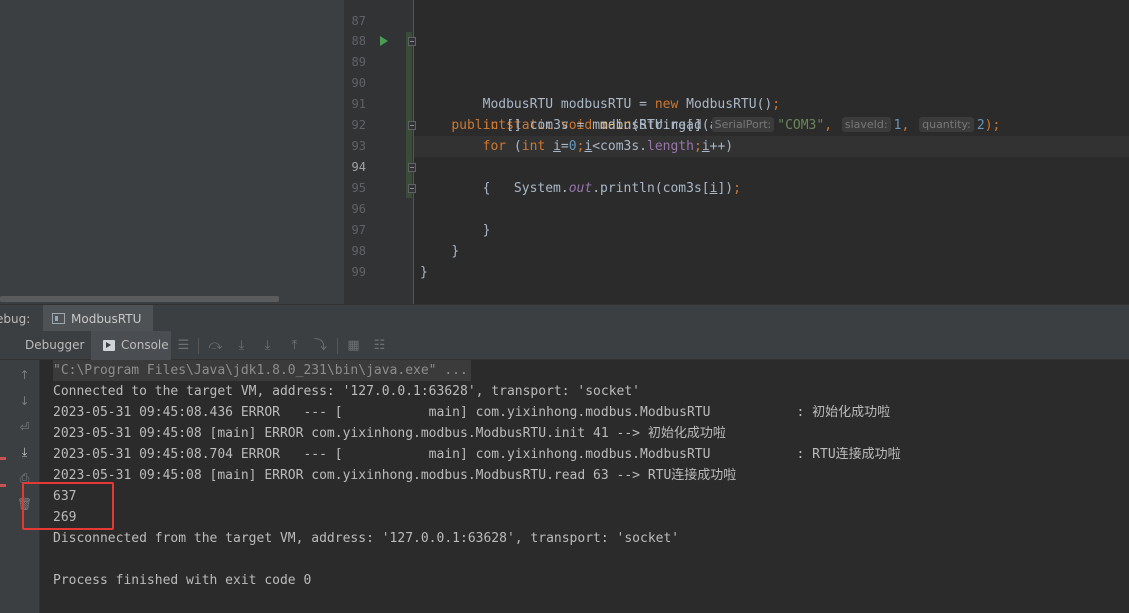 The height and width of the screenshot is (613, 1129). What do you see at coordinates (353, 345) in the screenshot?
I see `evaluate-expression-icon: ▦` at bounding box center [353, 345].